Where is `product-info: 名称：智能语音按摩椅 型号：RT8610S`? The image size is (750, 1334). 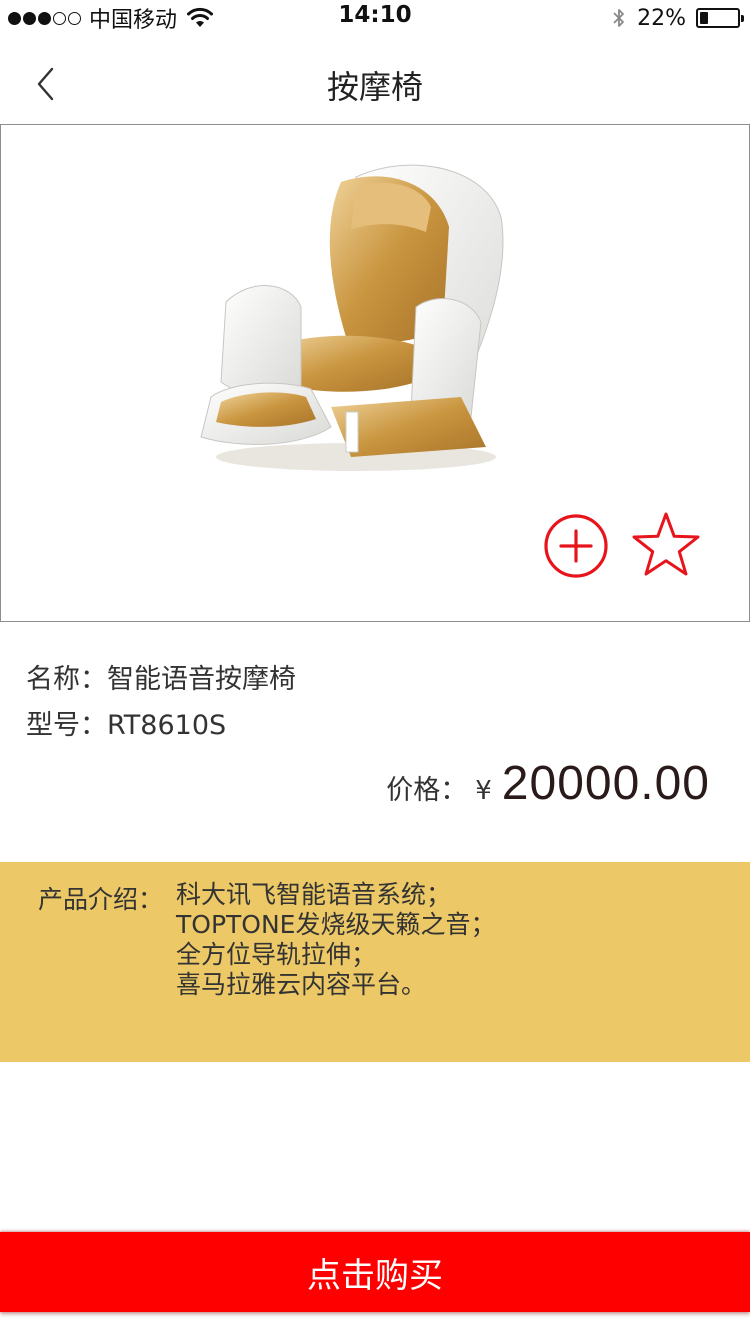 product-info: 名称：智能语音按摩椅 型号：RT8610S is located at coordinates (376, 706).